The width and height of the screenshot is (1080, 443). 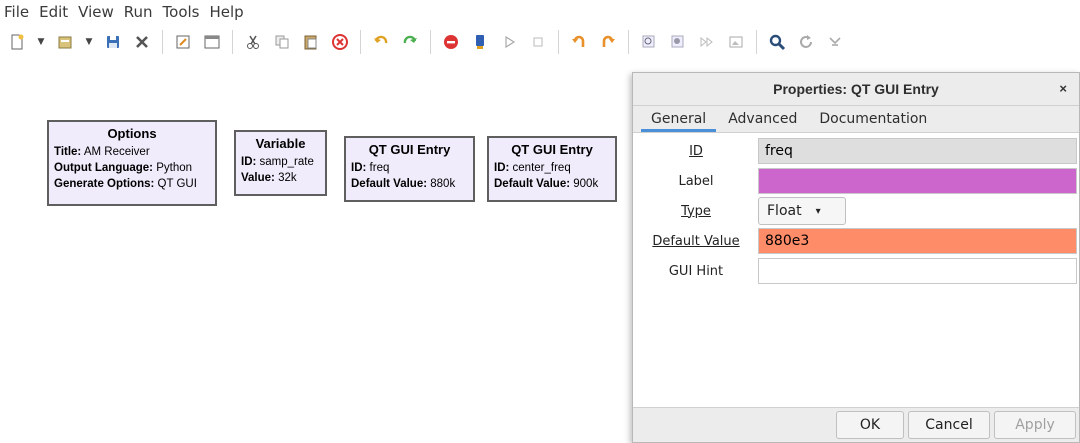 What do you see at coordinates (696, 211) in the screenshot?
I see `type-label: Type` at bounding box center [696, 211].